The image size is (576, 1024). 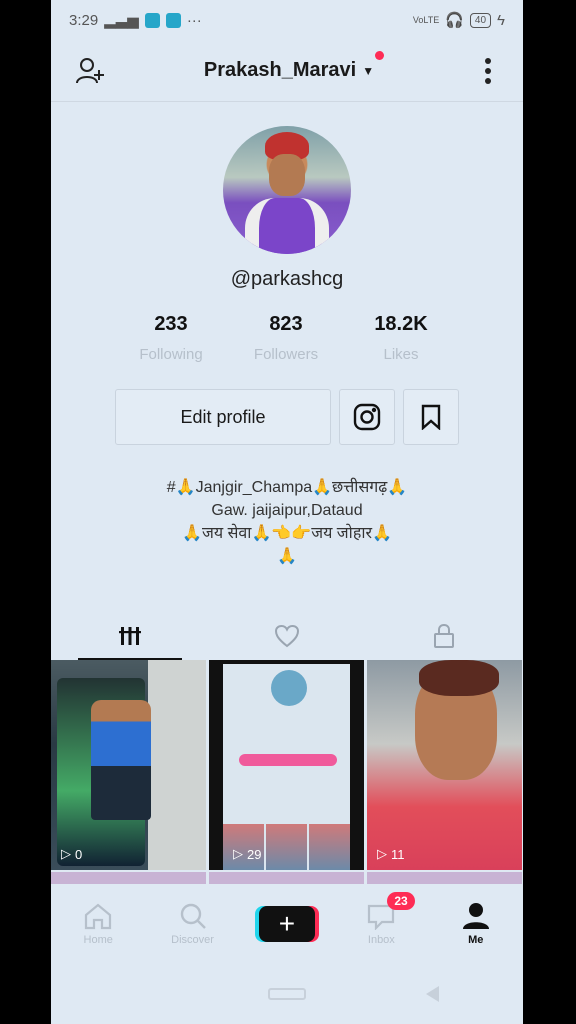 I want to click on video-thumbnail: ▷ 11, so click(x=444, y=765).